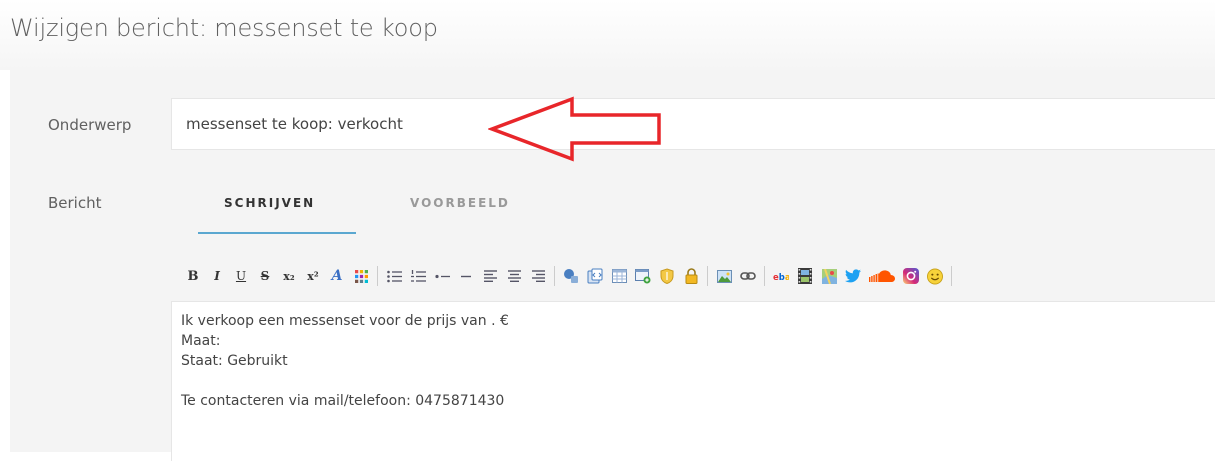 This screenshot has width=1215, height=461. What do you see at coordinates (514, 276) in the screenshot?
I see `align-center-icon` at bounding box center [514, 276].